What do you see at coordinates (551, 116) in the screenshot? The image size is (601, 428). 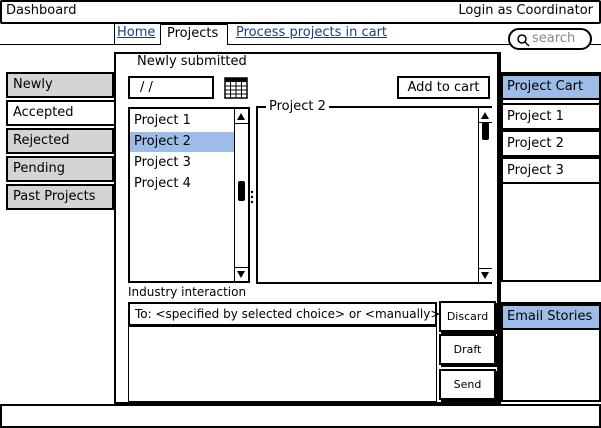 I see `cart-item: Project 1` at bounding box center [551, 116].